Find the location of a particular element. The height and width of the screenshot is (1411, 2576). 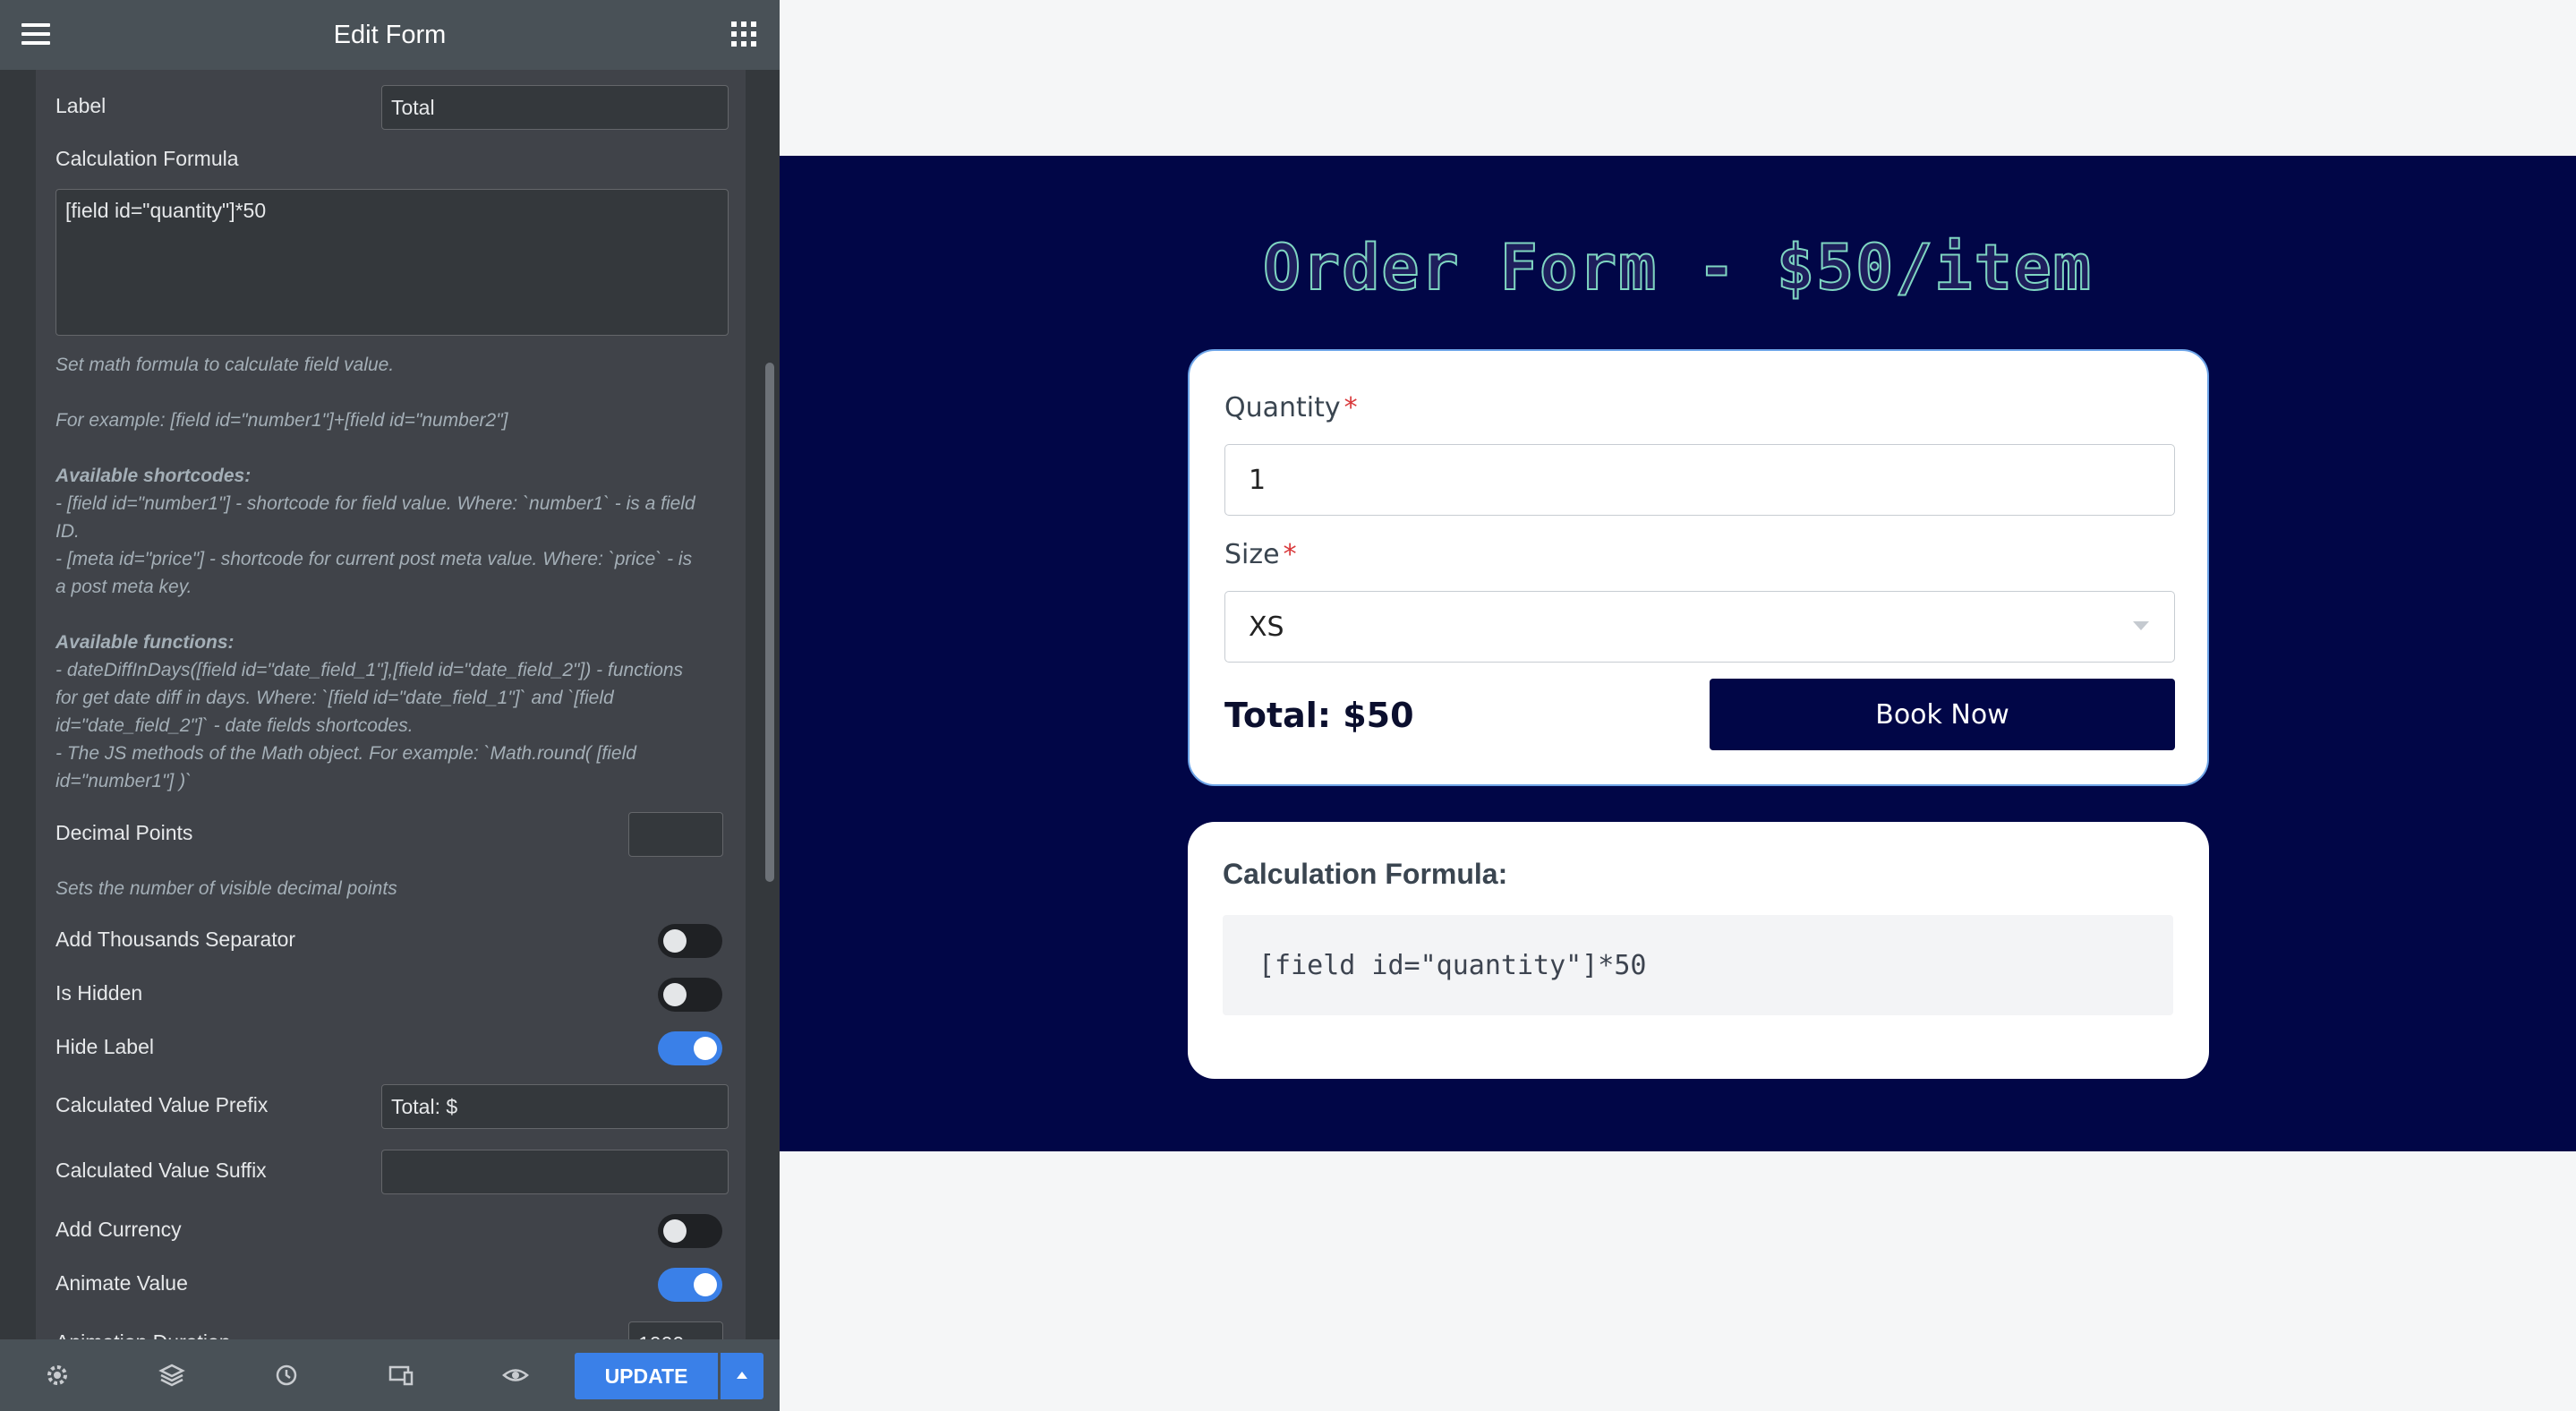

panel-scrollbar is located at coordinates (769, 622).